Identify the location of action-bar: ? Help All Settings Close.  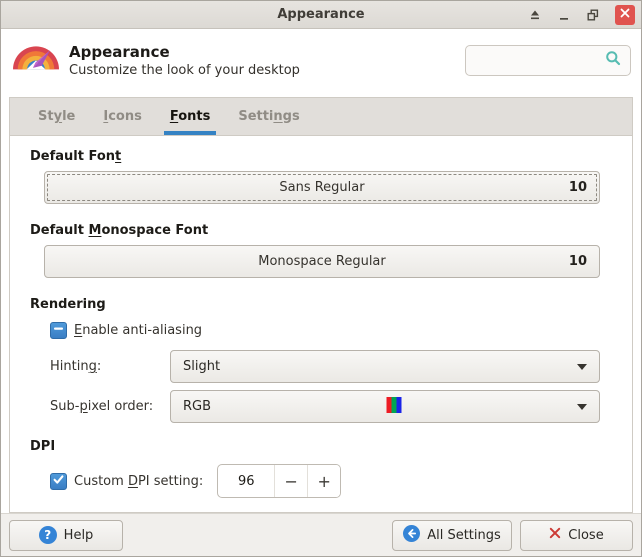
(321, 534).